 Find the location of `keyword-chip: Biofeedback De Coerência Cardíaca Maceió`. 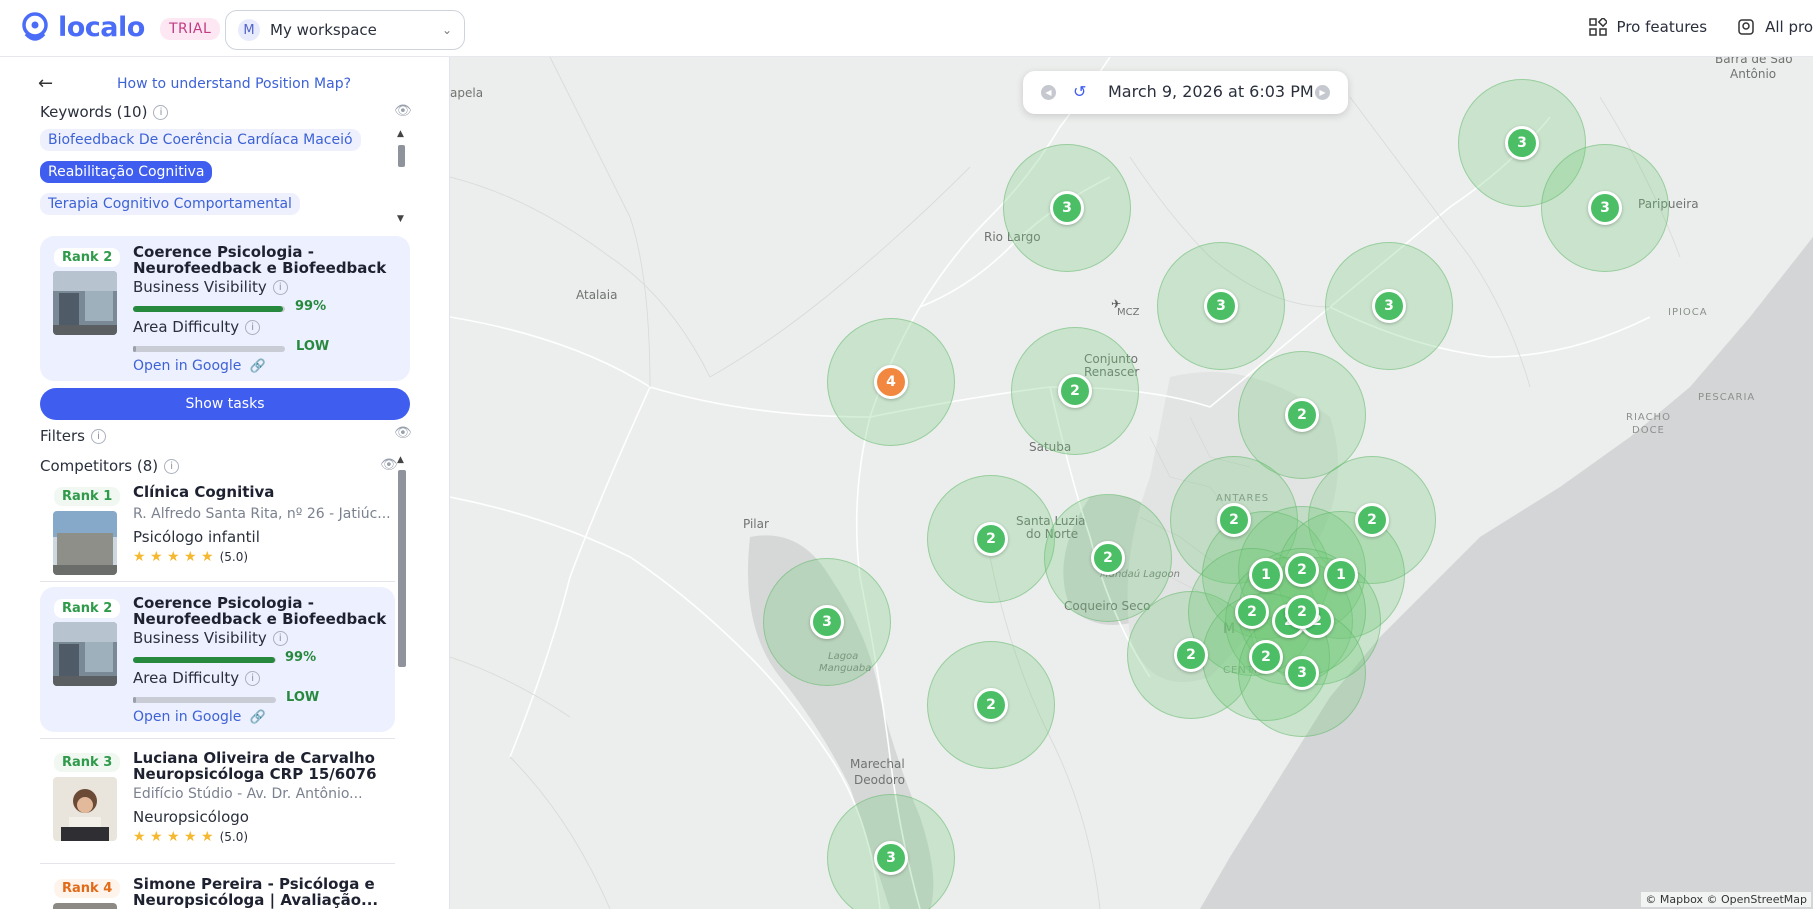

keyword-chip: Biofeedback De Coerência Cardíaca Maceió is located at coordinates (200, 140).